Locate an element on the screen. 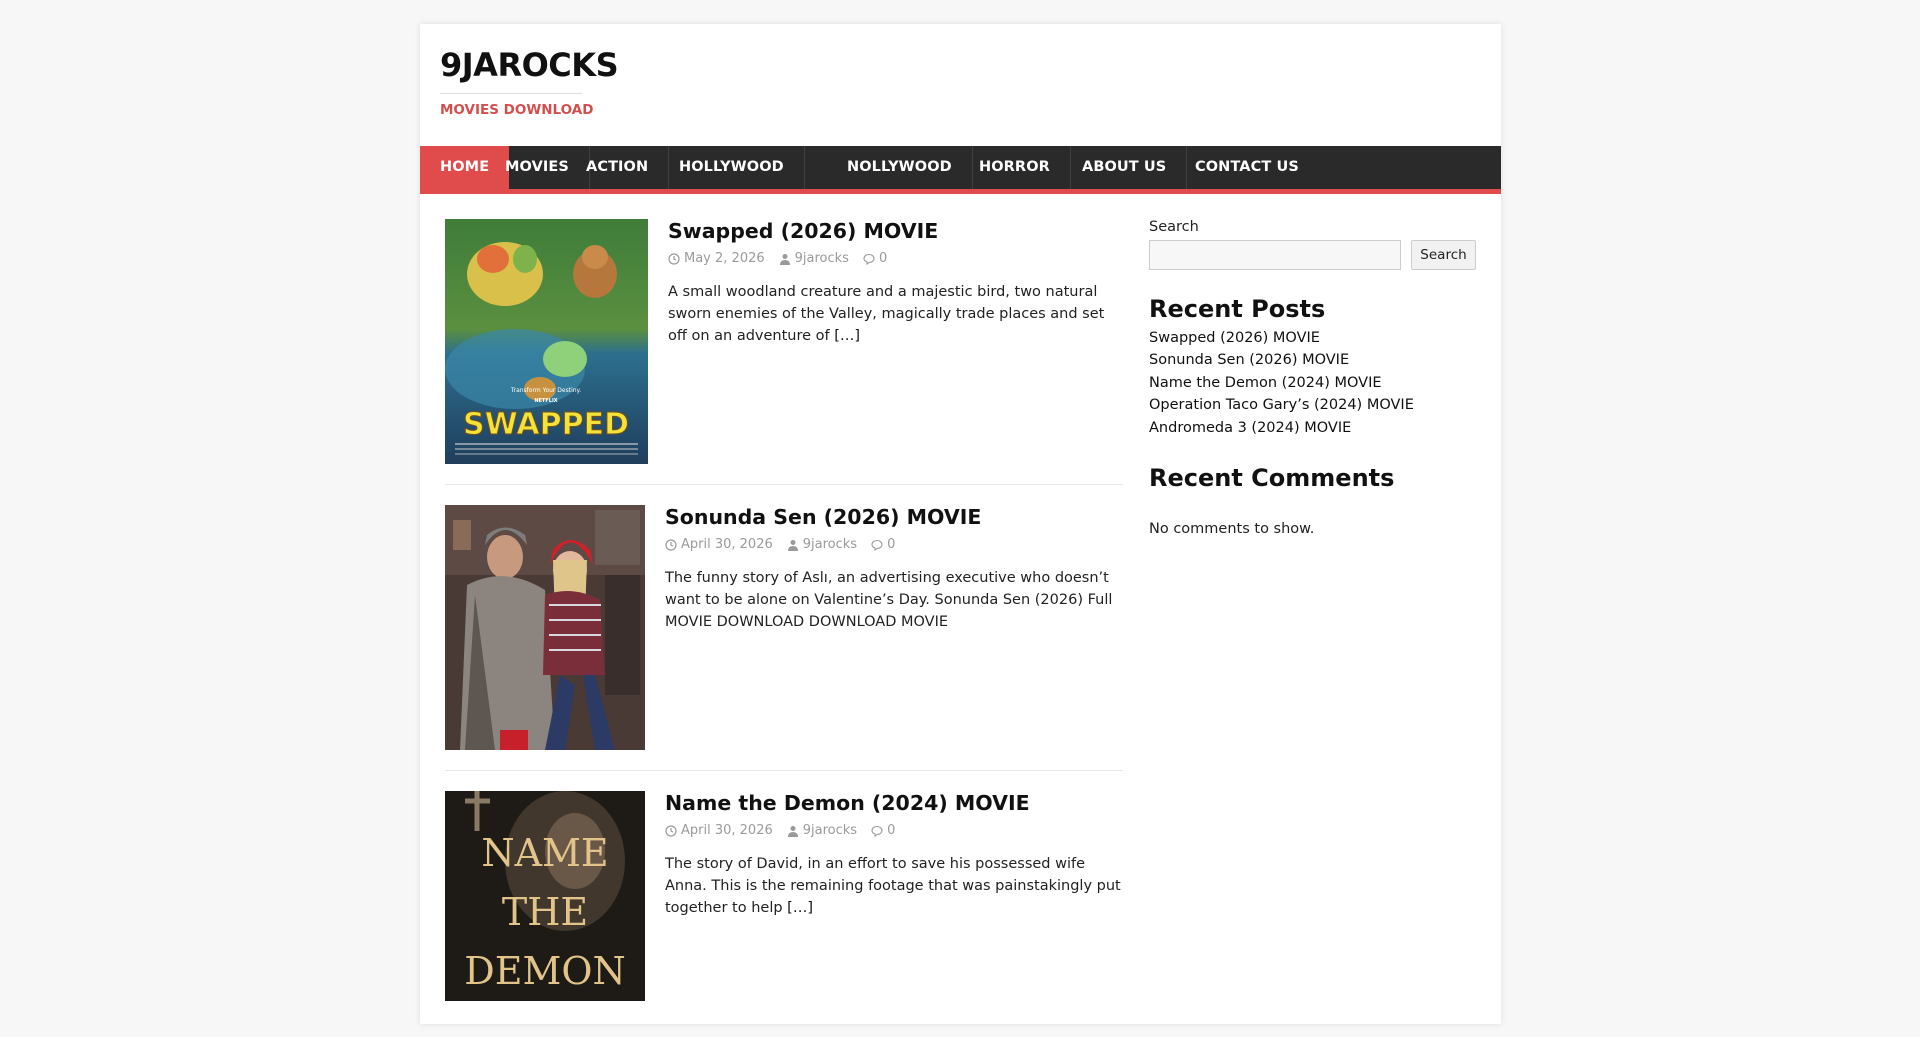 The image size is (1920, 1037). post-title: Name the Demon (2024) MOVIE is located at coordinates (847, 803).